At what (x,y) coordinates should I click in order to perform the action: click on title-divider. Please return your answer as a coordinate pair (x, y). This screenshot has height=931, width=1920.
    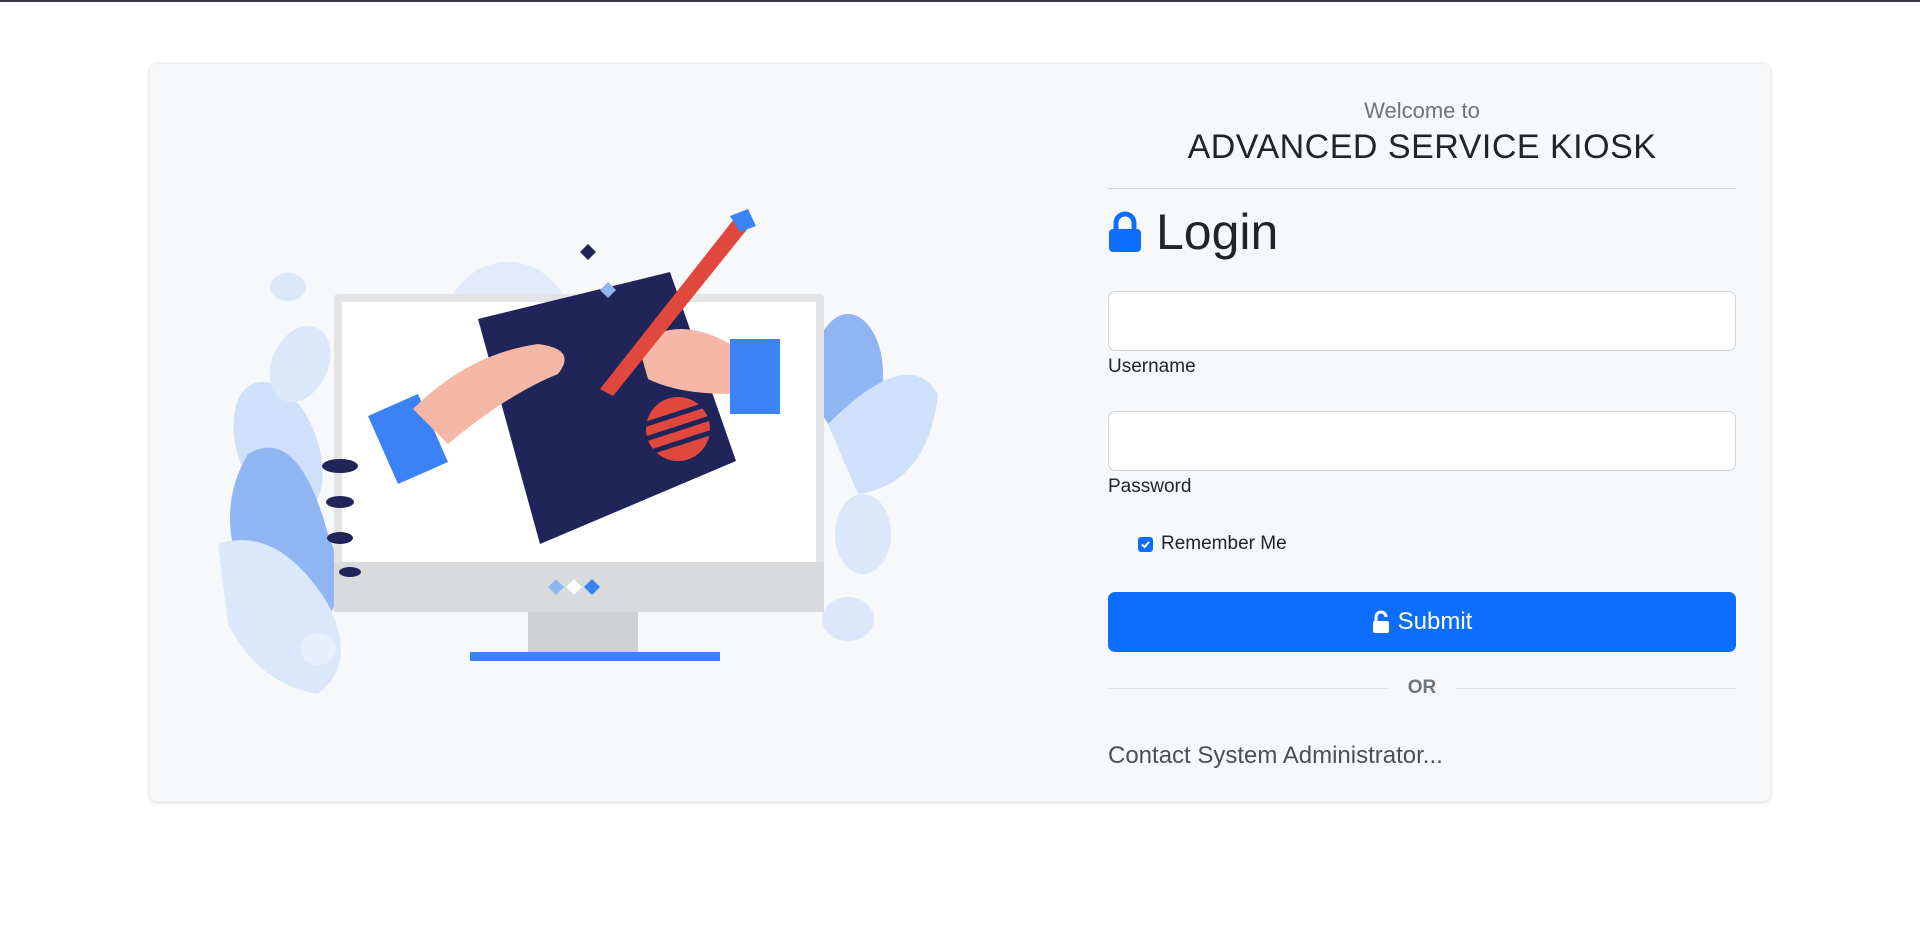
    Looking at the image, I should click on (1422, 188).